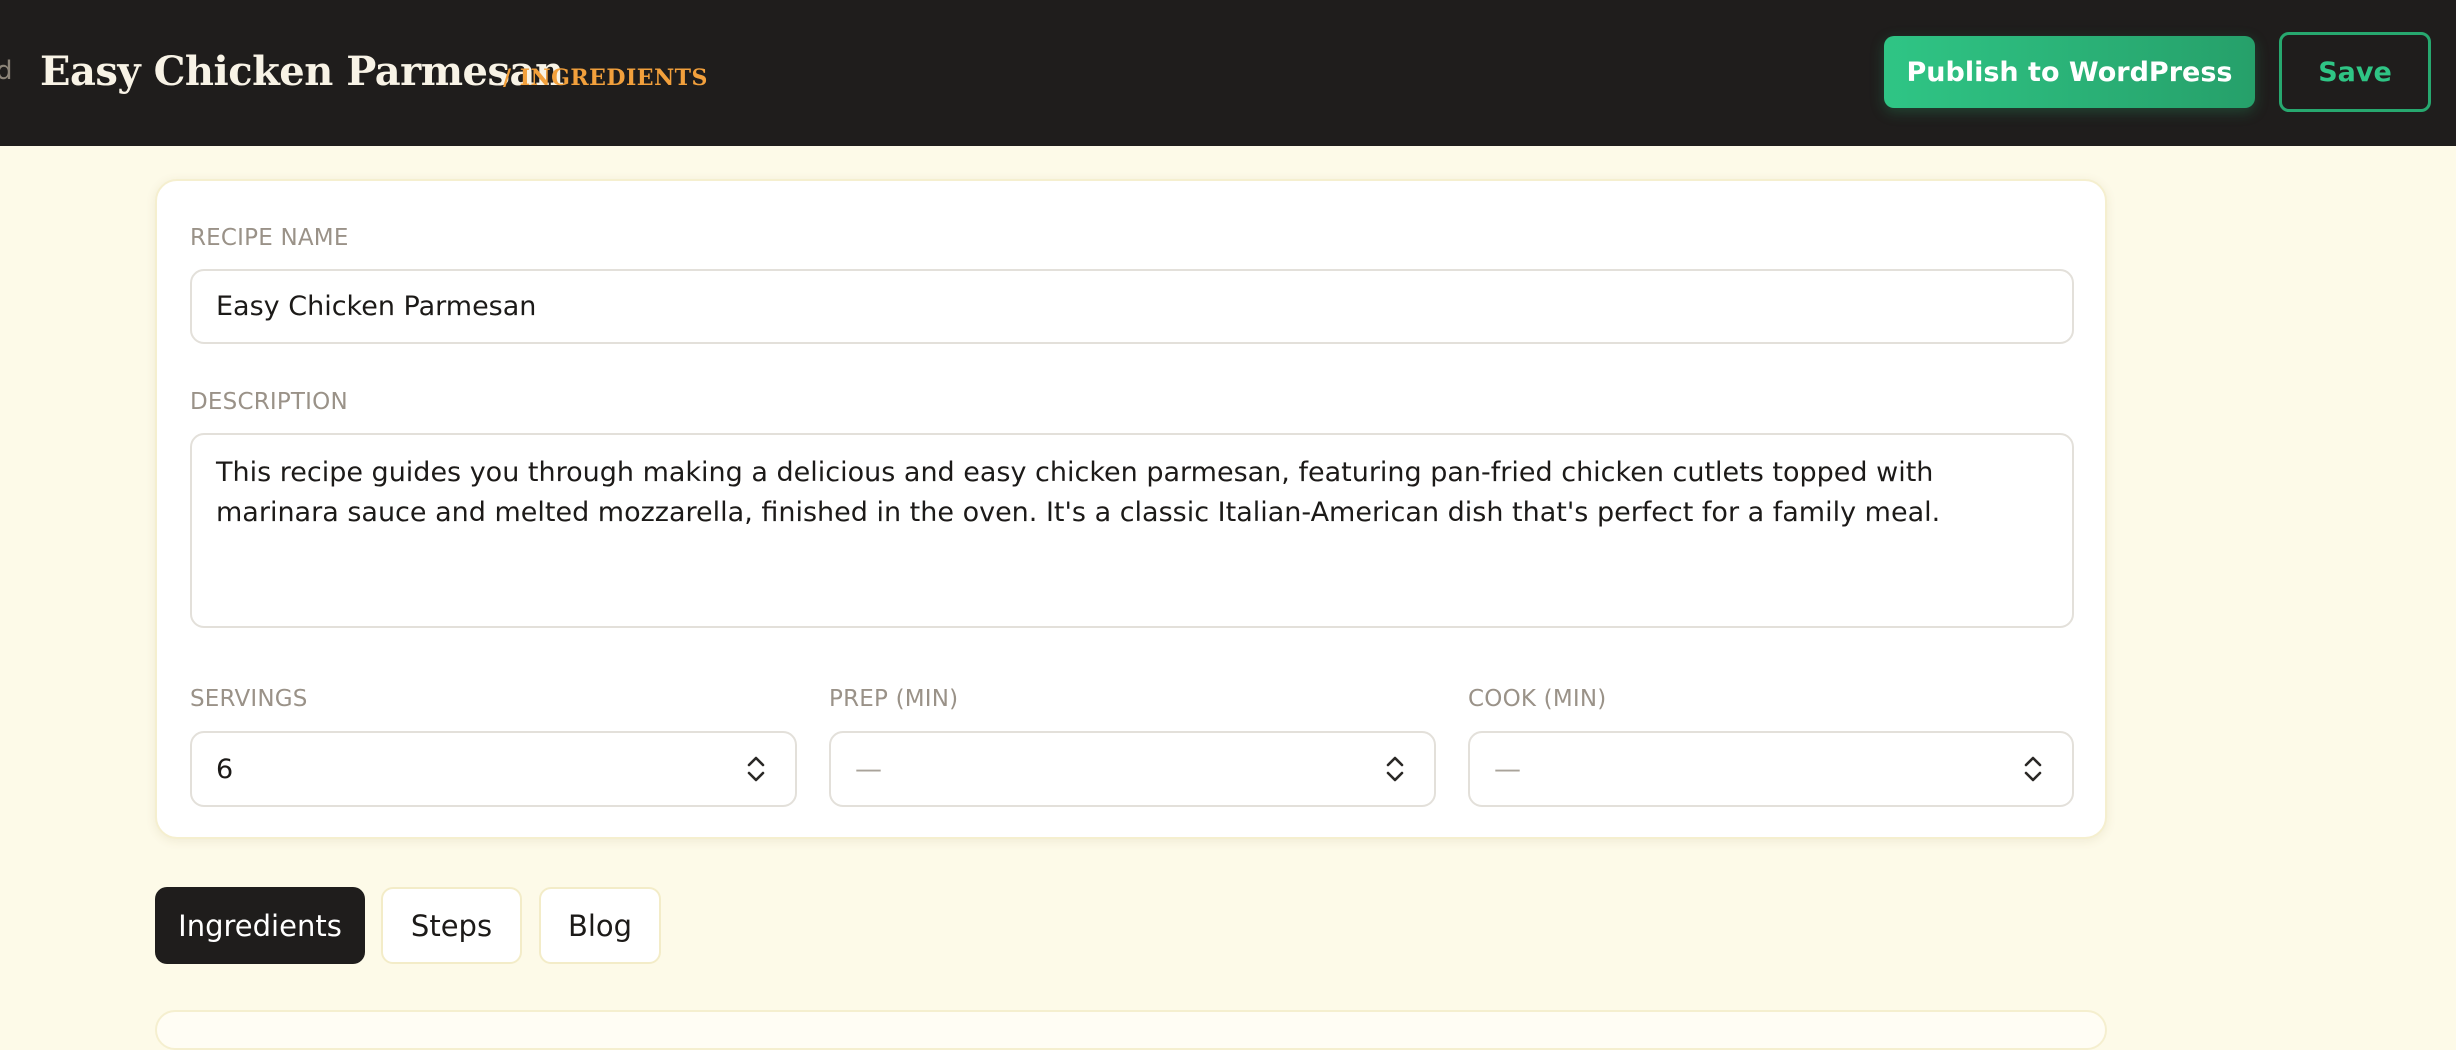 The width and height of the screenshot is (2456, 1050). What do you see at coordinates (2069, 72) in the screenshot?
I see `publish-to-wordpress-button: Publish to WordPress` at bounding box center [2069, 72].